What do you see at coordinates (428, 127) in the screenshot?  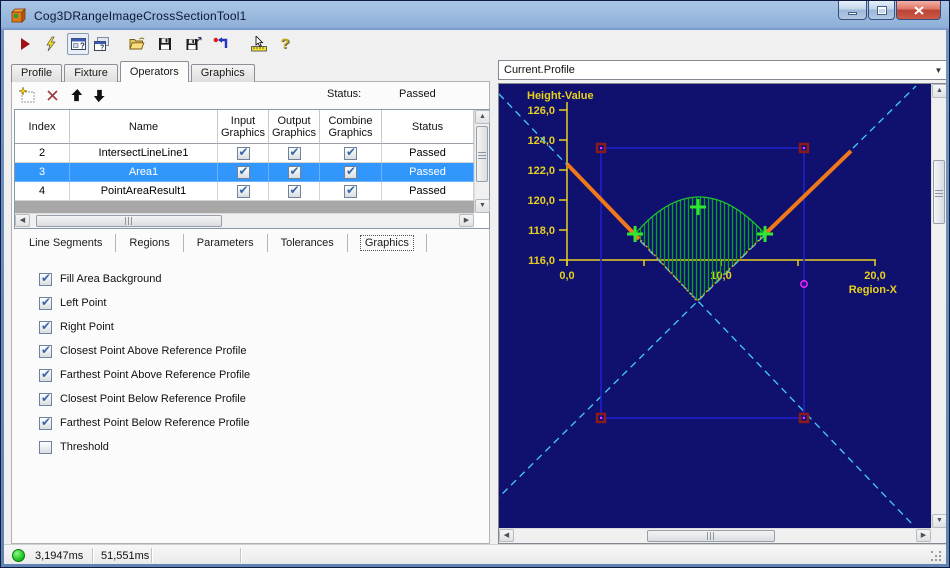 I see `column-header-status: Status` at bounding box center [428, 127].